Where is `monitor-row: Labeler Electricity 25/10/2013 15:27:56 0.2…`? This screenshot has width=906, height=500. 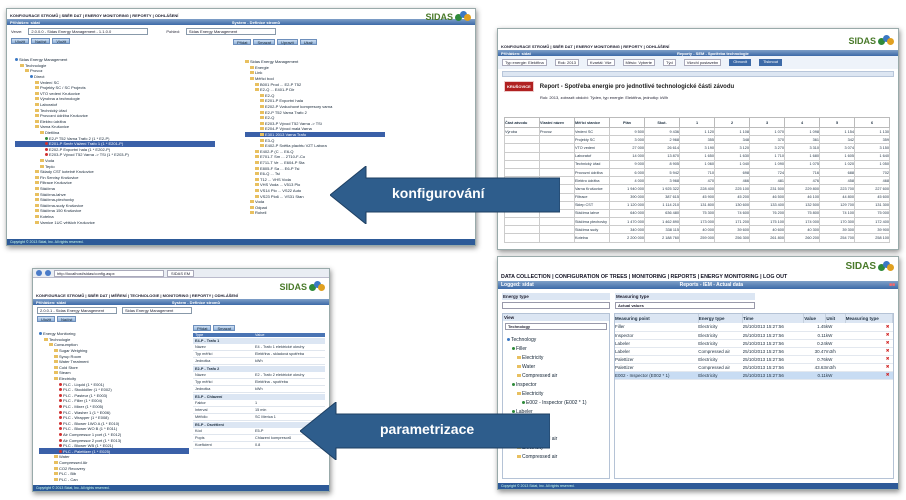
monitor-row: Labeler Electricity 25/10/2013 15:27:56 0.2… is located at coordinates (754, 343).